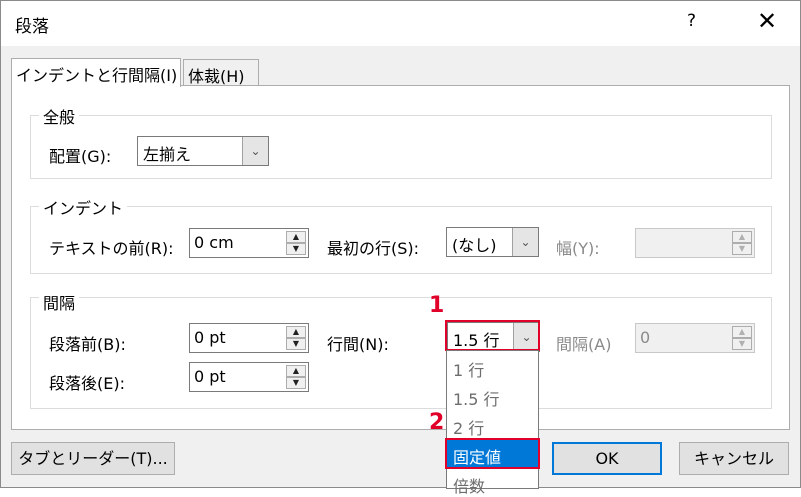 The width and height of the screenshot is (801, 497). Describe the element at coordinates (578, 248) in the screenshot. I see `by-label: 幅(Y):` at that location.